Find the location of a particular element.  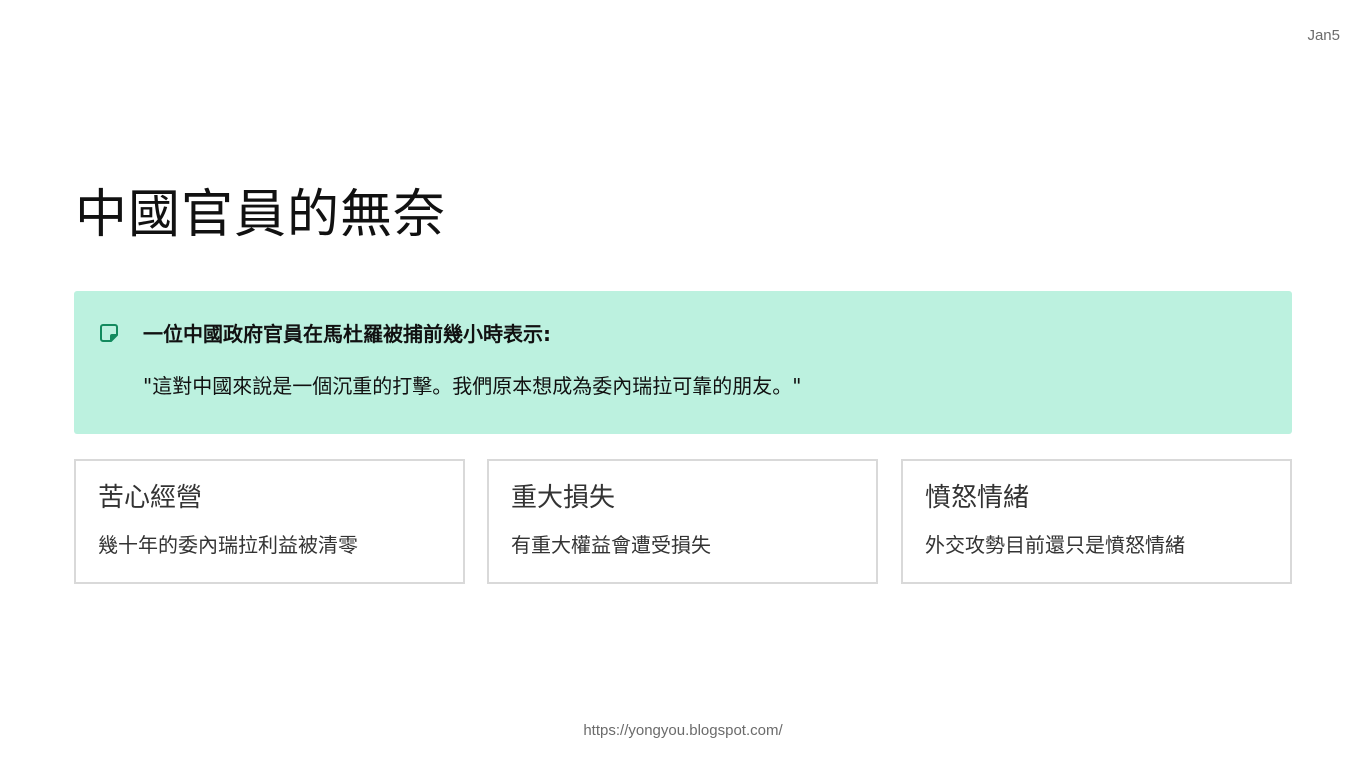

date-label: Jan5 is located at coordinates (1323, 35).